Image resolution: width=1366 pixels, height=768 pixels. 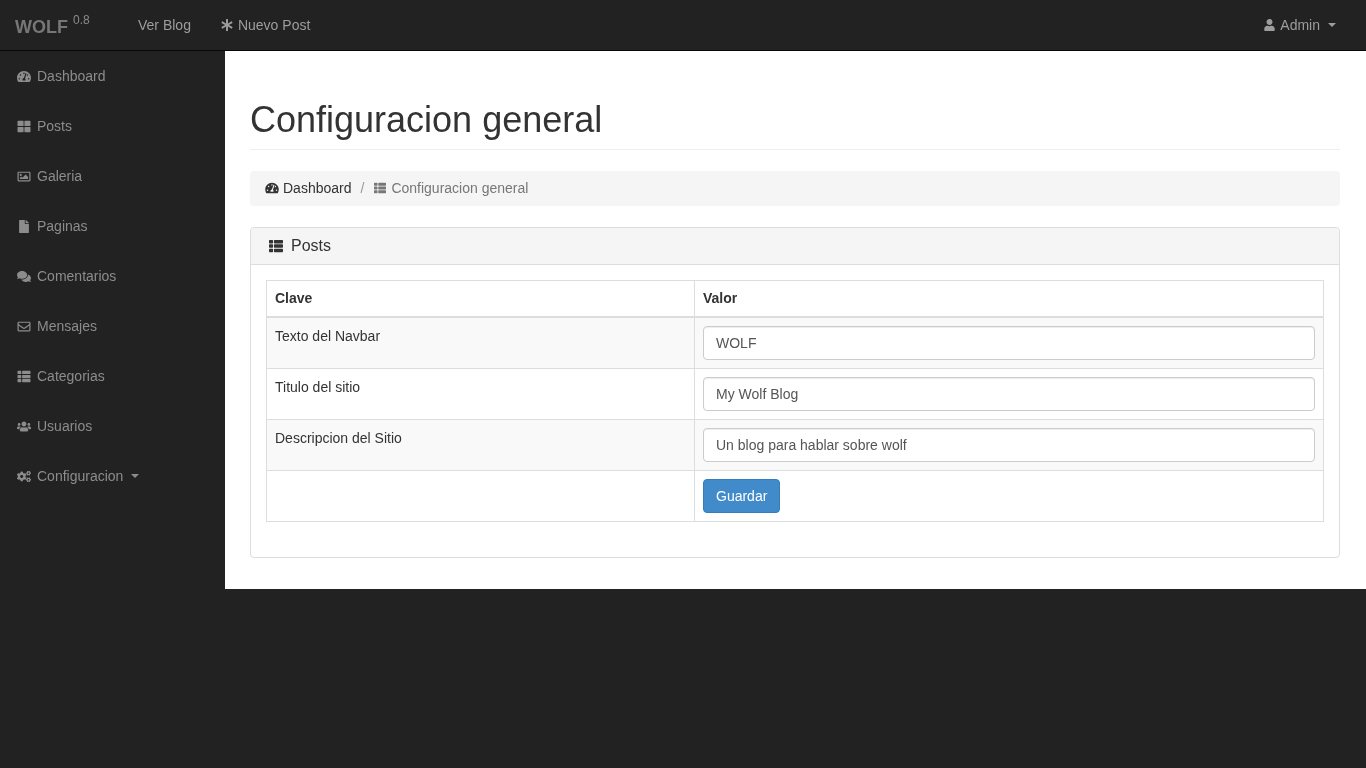 What do you see at coordinates (81, 20) in the screenshot?
I see `version-label: 0.8` at bounding box center [81, 20].